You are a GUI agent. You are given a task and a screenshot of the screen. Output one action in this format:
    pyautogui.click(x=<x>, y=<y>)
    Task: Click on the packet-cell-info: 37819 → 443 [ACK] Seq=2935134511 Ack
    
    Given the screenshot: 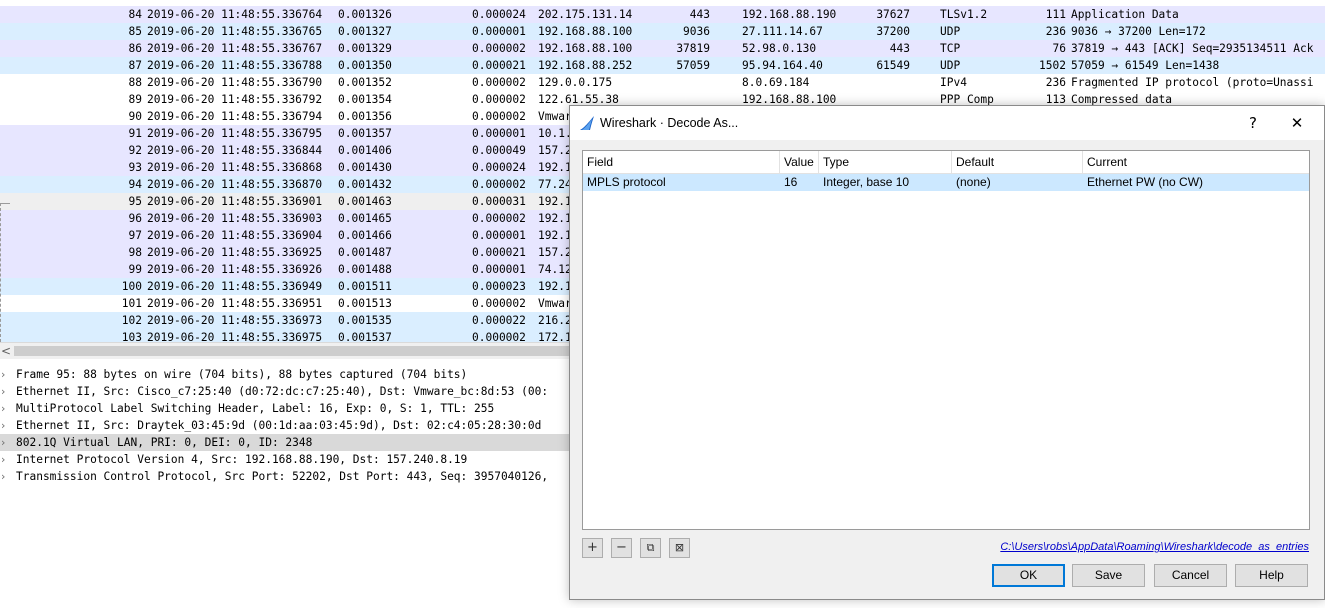 What is the action you would take?
    pyautogui.click(x=1192, y=48)
    